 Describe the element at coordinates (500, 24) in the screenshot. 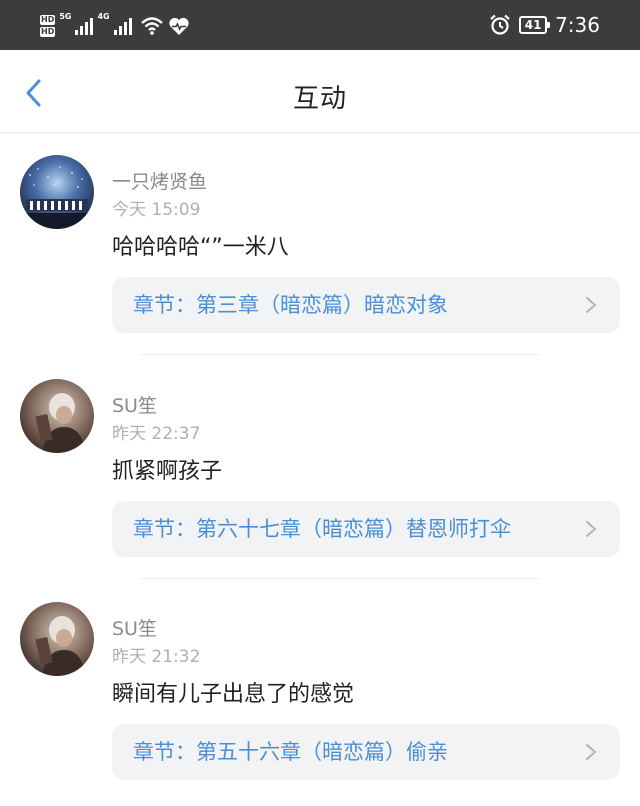

I see `alarm-icon` at that location.